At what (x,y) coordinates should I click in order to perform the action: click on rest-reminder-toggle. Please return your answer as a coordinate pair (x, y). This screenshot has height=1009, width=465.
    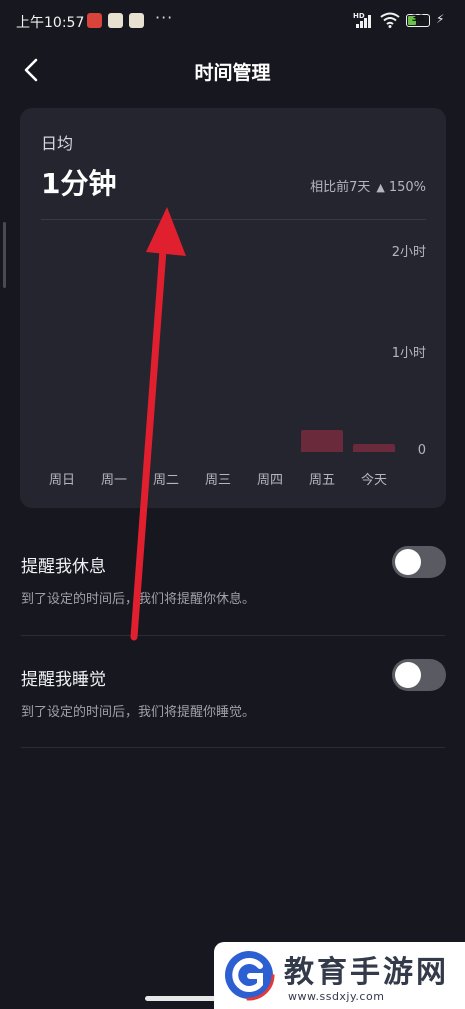
    Looking at the image, I should click on (419, 562).